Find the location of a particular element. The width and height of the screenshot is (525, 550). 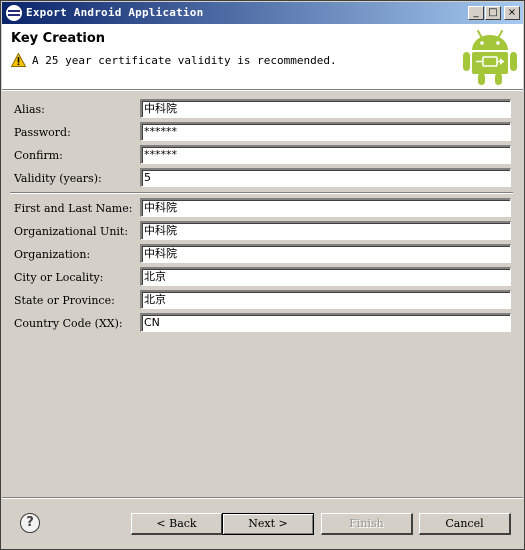

close-button: × is located at coordinates (512, 13).